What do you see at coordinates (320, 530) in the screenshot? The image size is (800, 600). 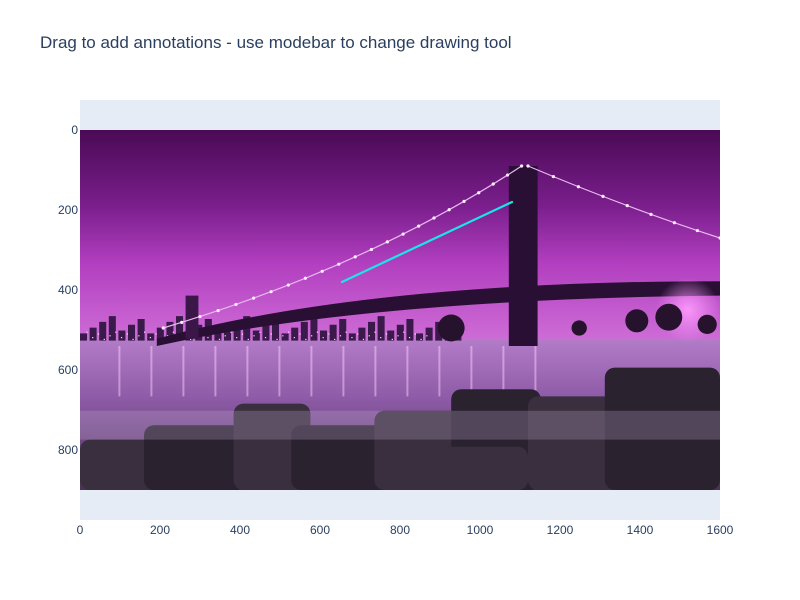 I see `x-tick-label: 600` at bounding box center [320, 530].